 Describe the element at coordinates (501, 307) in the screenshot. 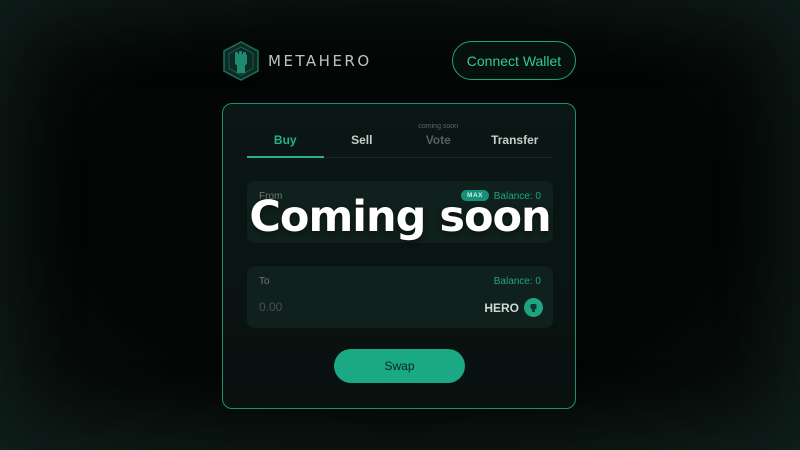

I see `to-token-symbol: HERO` at that location.